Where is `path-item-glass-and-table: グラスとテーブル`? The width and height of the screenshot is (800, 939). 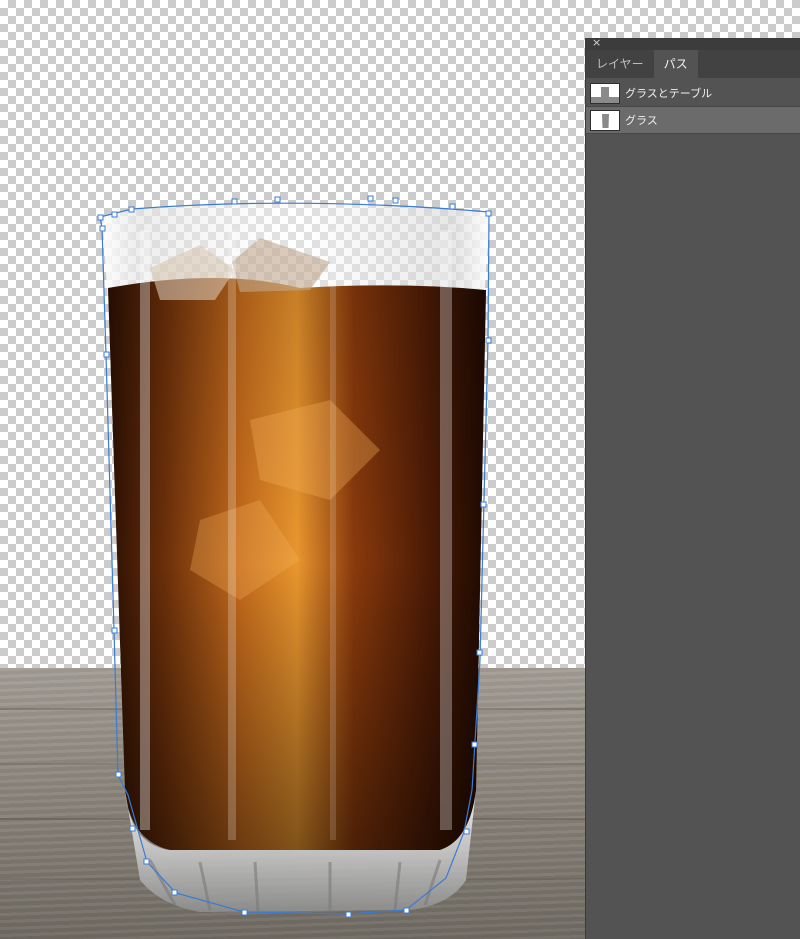
path-item-glass-and-table: グラスとテーブル is located at coordinates (693, 93).